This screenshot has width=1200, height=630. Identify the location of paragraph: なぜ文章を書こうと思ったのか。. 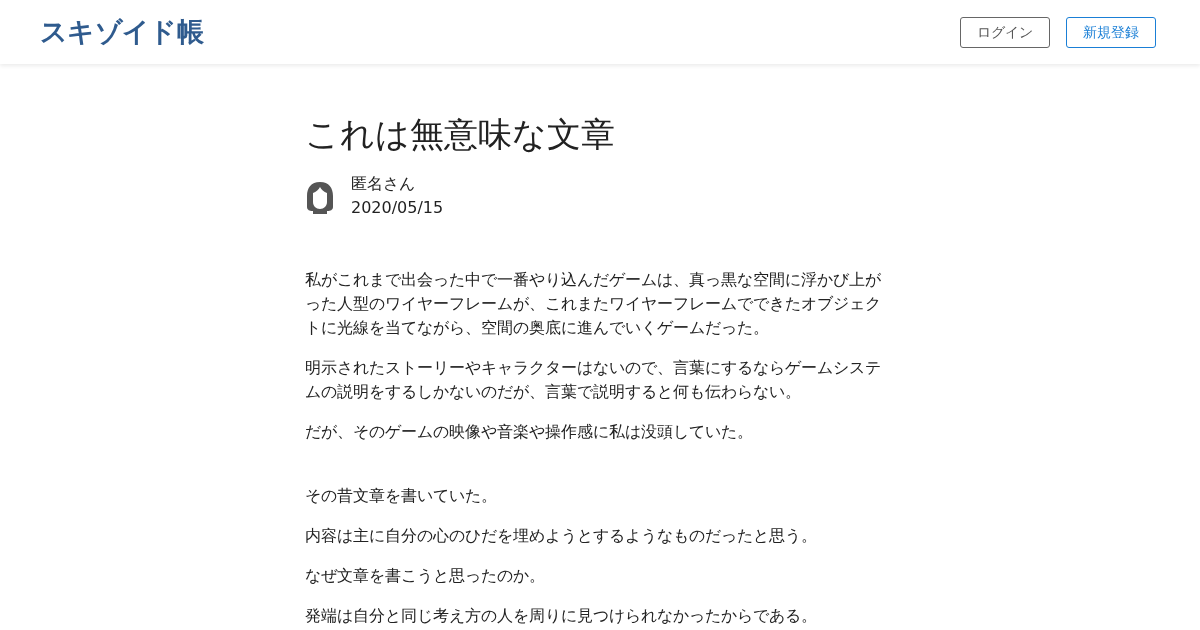
(425, 576).